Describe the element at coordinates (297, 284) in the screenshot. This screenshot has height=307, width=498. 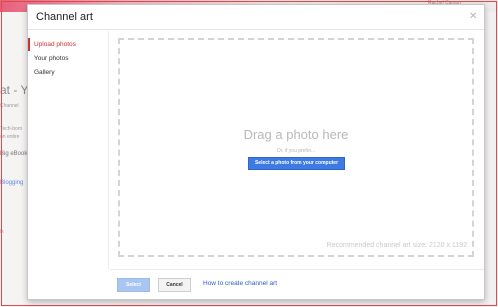
I see `dialog-footer: Select Cancel How to create channel art` at that location.